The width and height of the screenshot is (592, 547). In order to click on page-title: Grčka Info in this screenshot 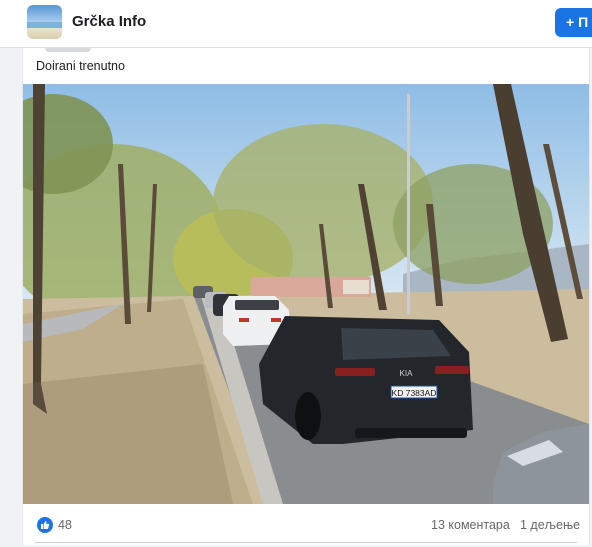, I will do `click(109, 21)`.